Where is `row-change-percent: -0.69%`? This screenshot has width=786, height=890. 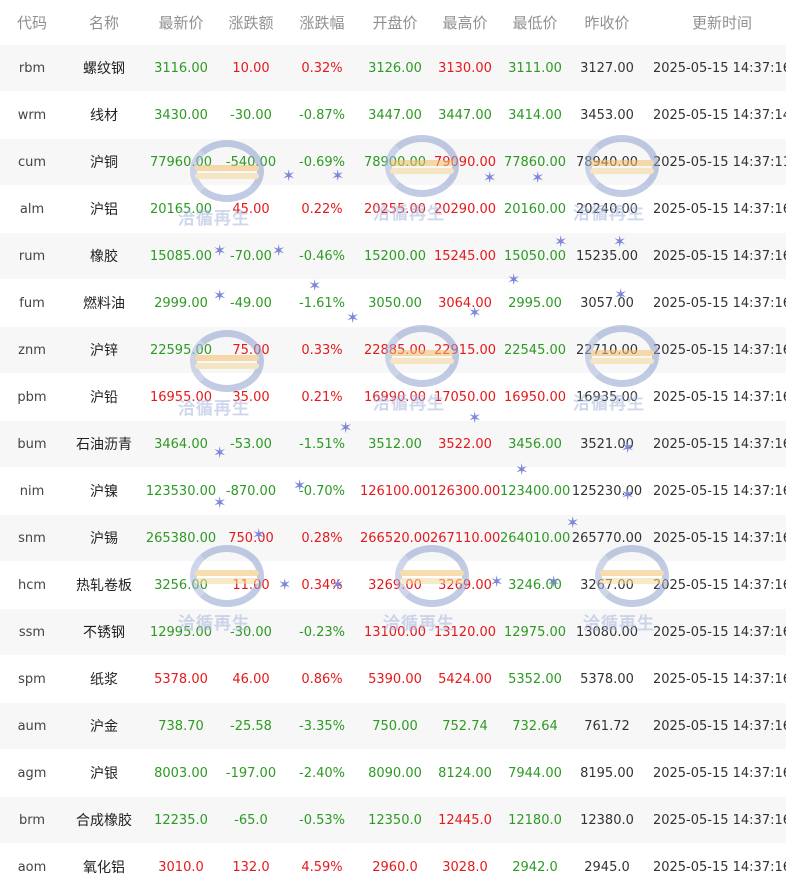
row-change-percent: -0.69% is located at coordinates (322, 162).